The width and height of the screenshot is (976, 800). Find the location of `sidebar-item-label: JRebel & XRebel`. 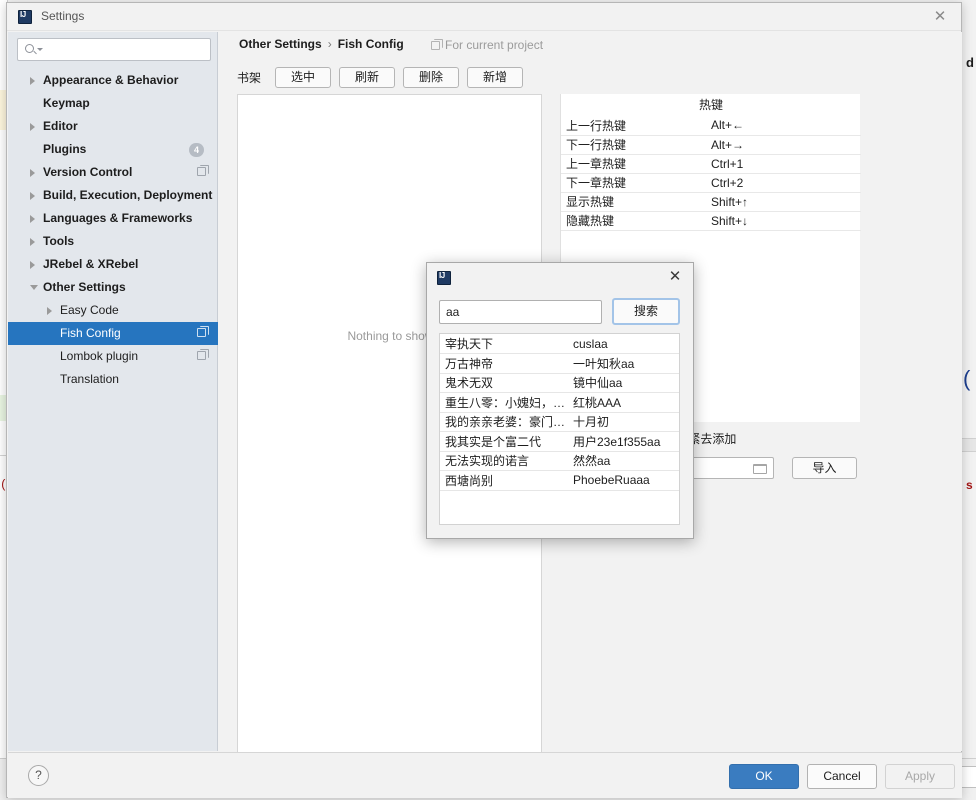

sidebar-item-label: JRebel & XRebel is located at coordinates (91, 264).